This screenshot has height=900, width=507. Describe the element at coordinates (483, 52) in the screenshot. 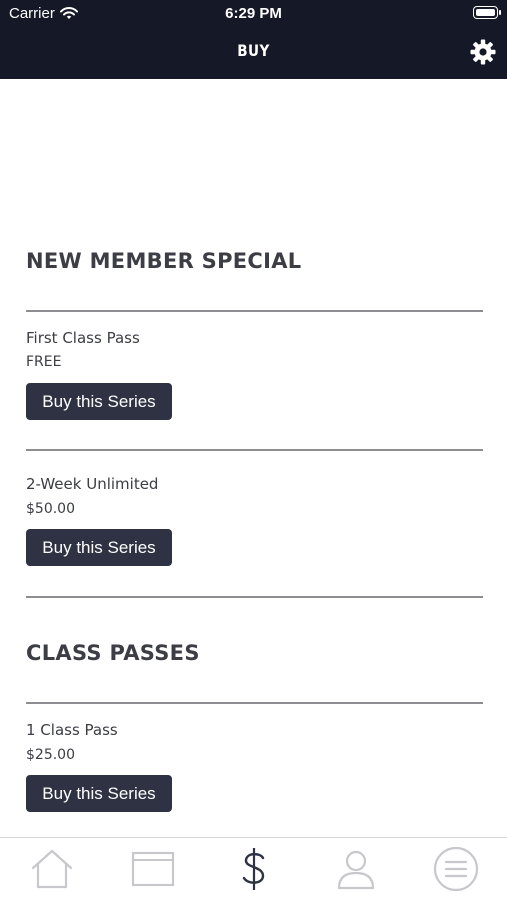

I see `gear-icon` at that location.